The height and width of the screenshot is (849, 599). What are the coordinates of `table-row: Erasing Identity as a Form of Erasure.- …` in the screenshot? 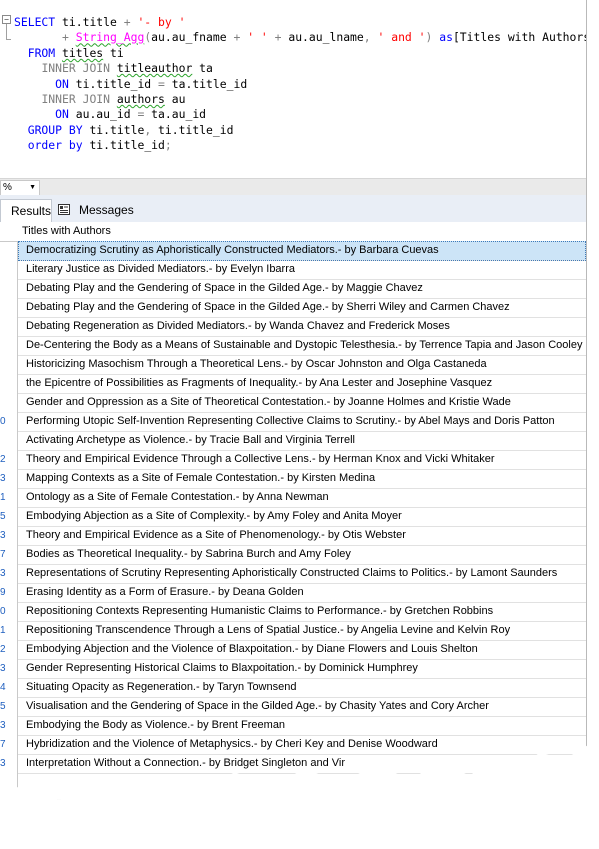 It's located at (302, 593).